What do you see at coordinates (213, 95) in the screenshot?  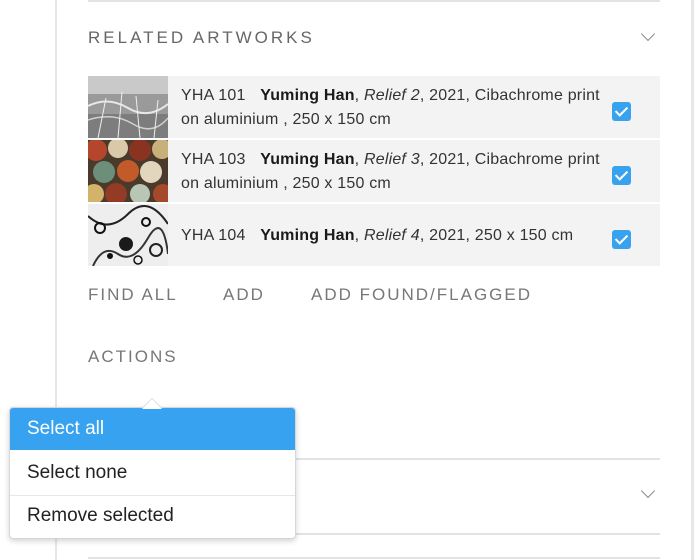 I see `artwork-code: YHA 101` at bounding box center [213, 95].